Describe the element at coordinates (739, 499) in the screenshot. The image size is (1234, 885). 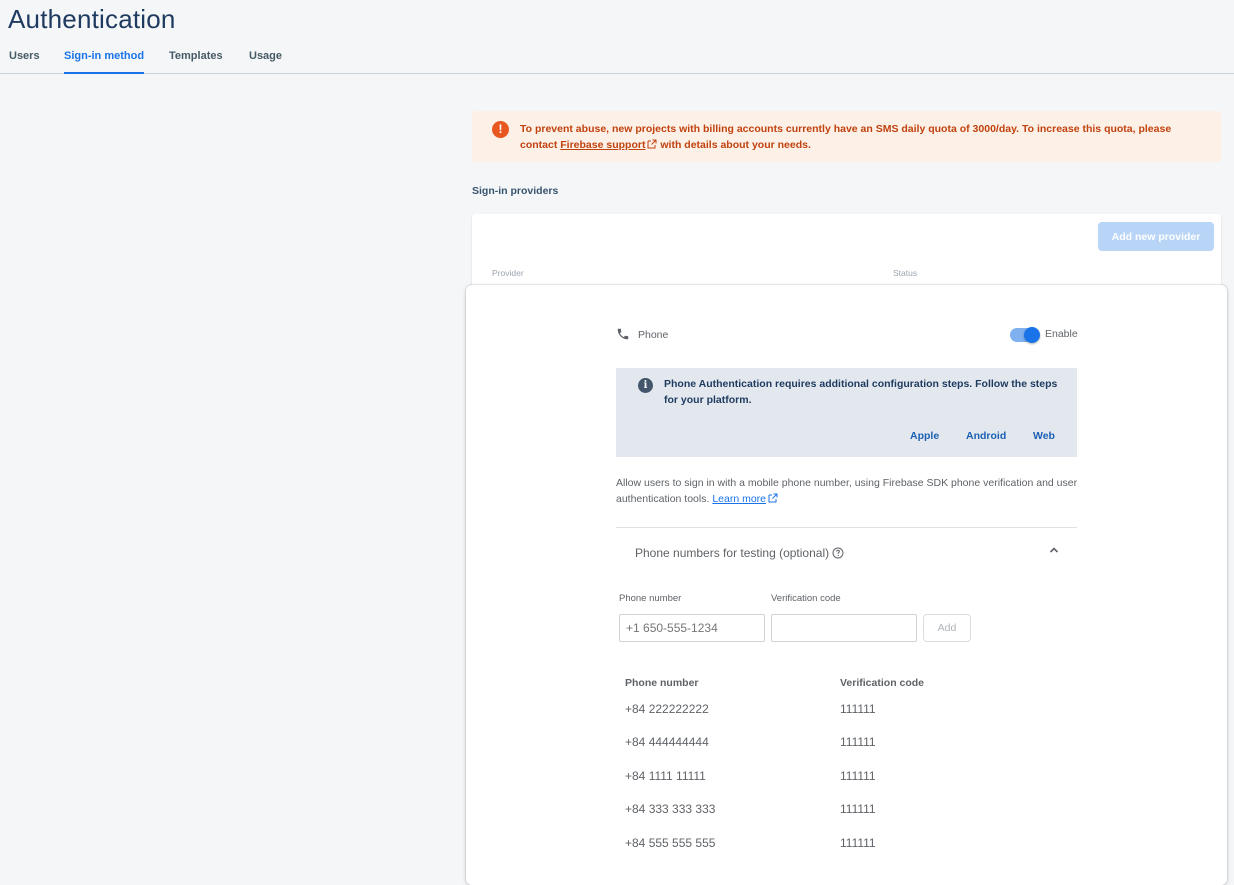
I see `learn-more-link: Learn more` at that location.